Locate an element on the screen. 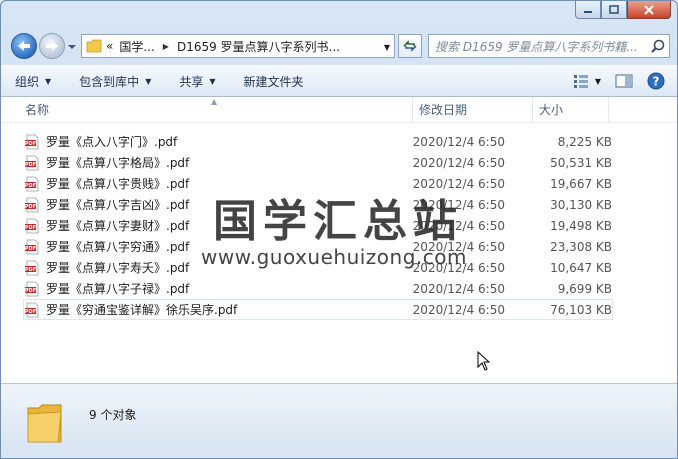  refresh-button is located at coordinates (410, 46).